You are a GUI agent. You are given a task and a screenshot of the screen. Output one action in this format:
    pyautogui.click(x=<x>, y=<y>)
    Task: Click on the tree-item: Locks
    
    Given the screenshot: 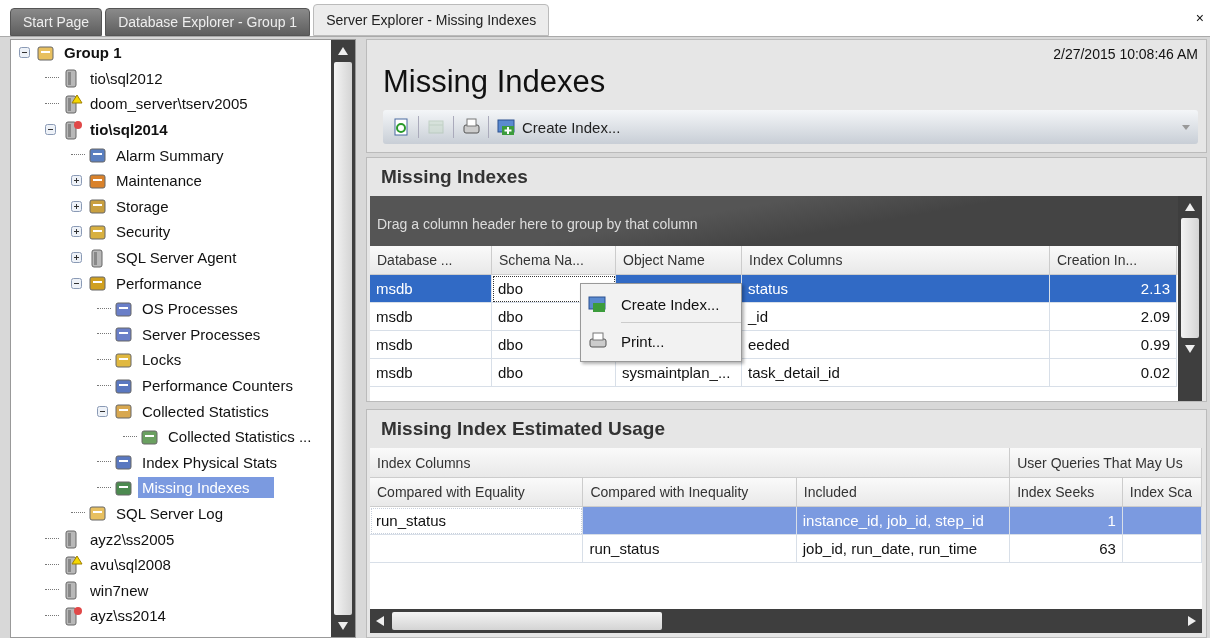 What is the action you would take?
    pyautogui.click(x=162, y=360)
    